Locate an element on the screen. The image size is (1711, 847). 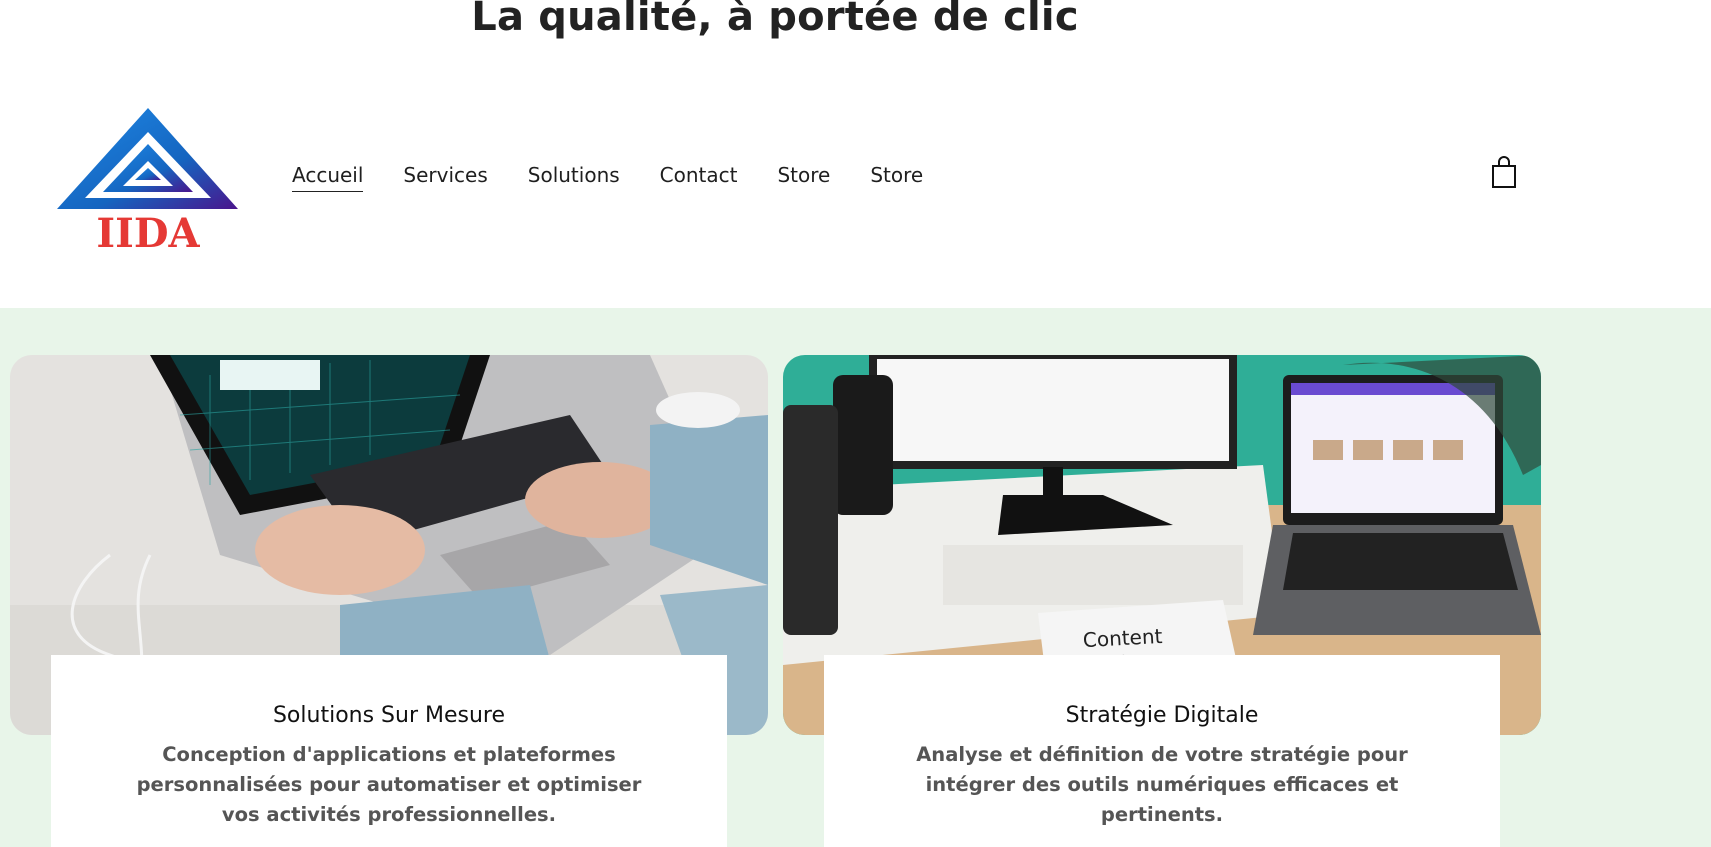
nav-item-store: Store is located at coordinates (803, 177).